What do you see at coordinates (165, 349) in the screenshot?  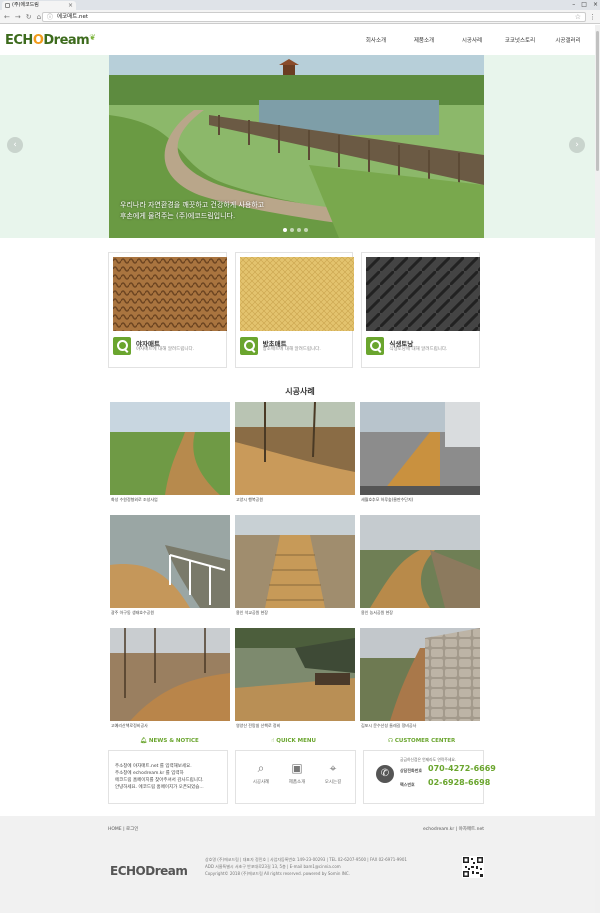 I see `product-desc: 야자매트에 대해 알려드립니다.` at bounding box center [165, 349].